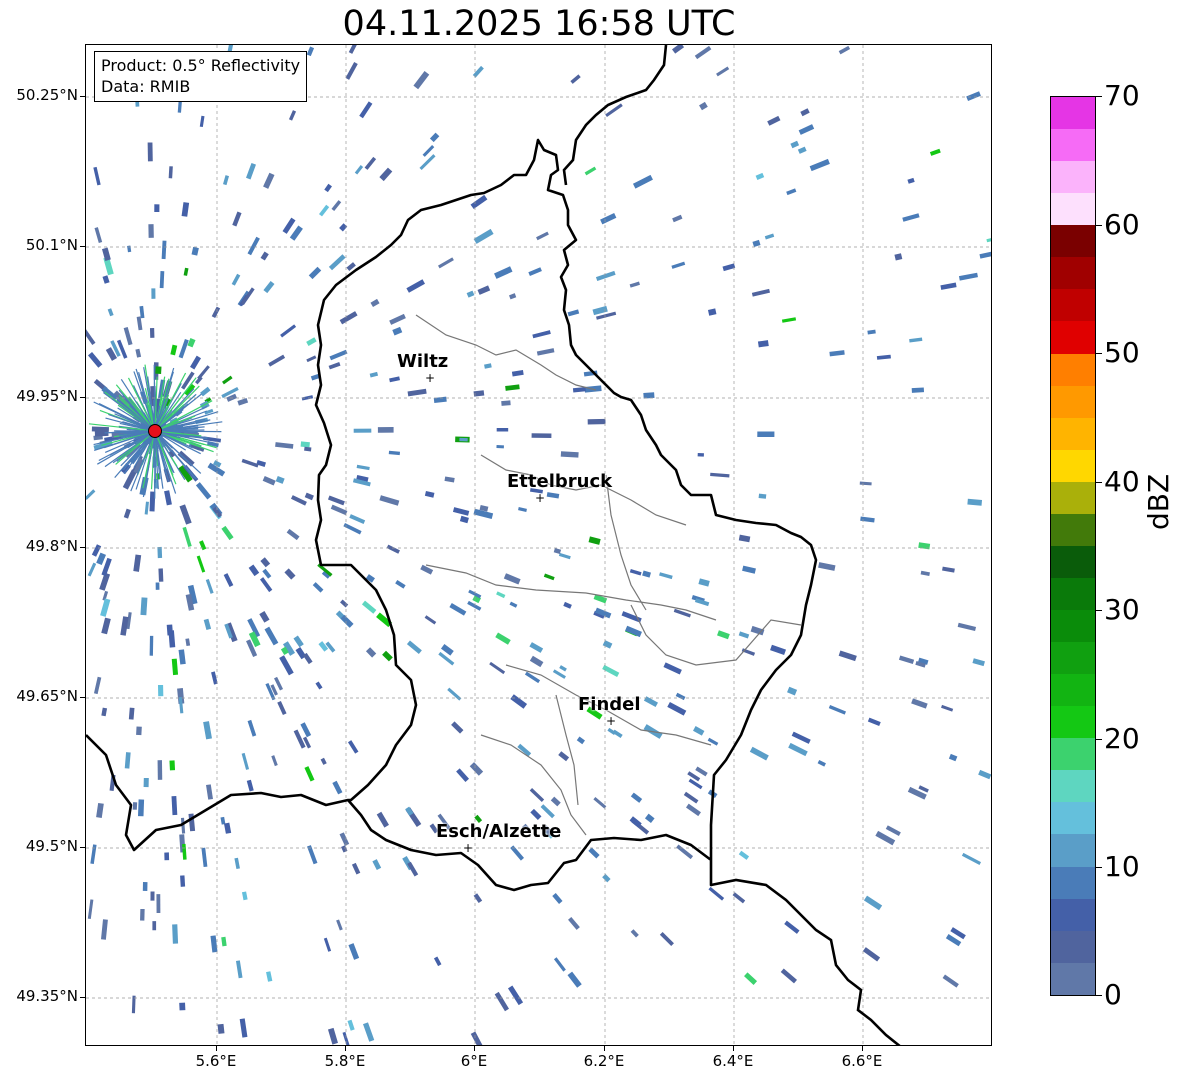 This screenshot has height=1081, width=1184. What do you see at coordinates (1122, 609) in the screenshot?
I see `colorbar-label: 30` at bounding box center [1122, 609].